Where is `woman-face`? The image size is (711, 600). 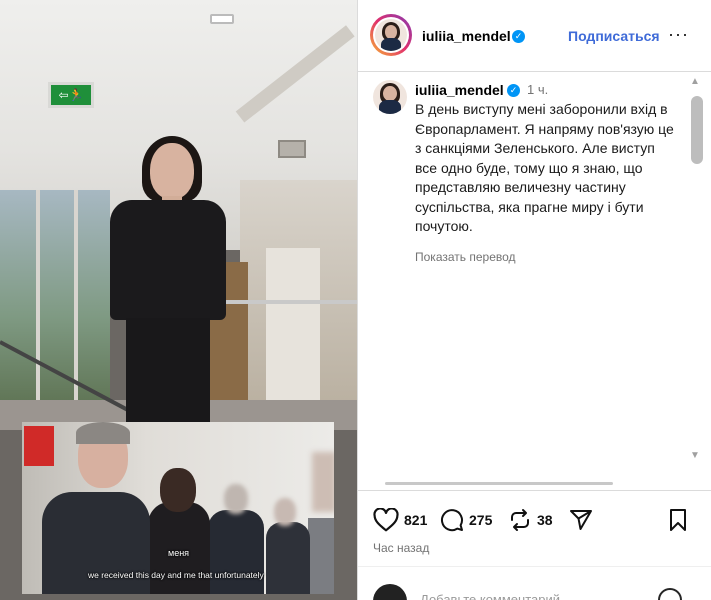
woman-face is located at coordinates (172, 171).